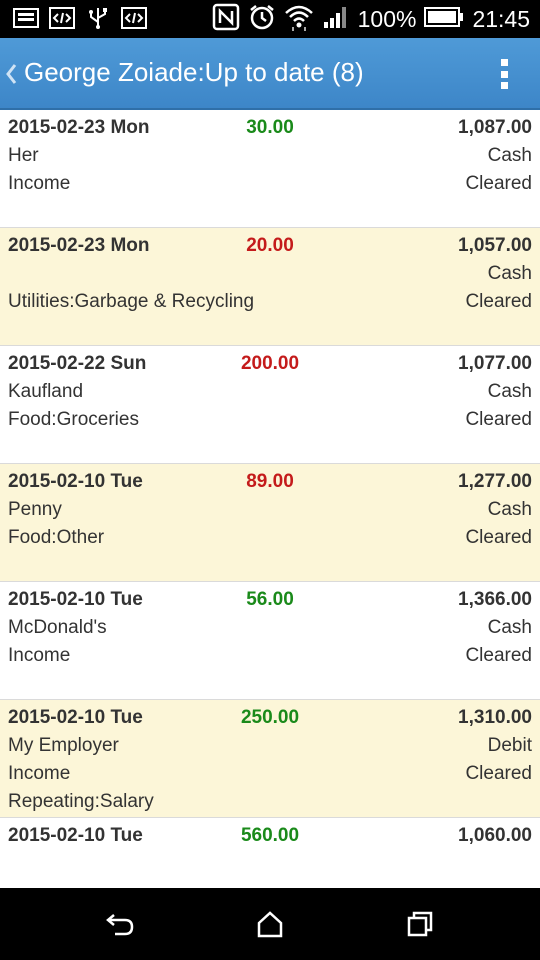  Describe the element at coordinates (46, 391) in the screenshot. I see `payee: Kaufland` at that location.